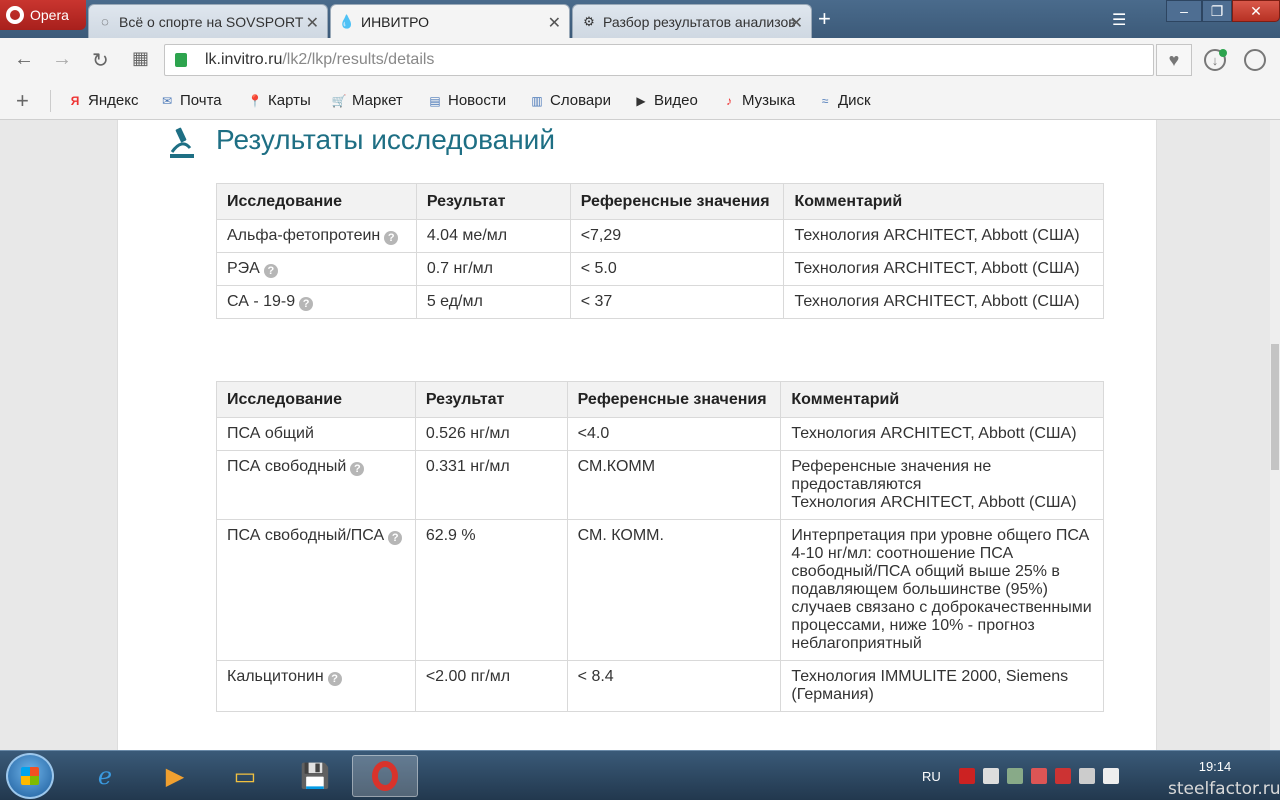  I want to click on result-cell: 0.7 нг/мл, so click(493, 269).